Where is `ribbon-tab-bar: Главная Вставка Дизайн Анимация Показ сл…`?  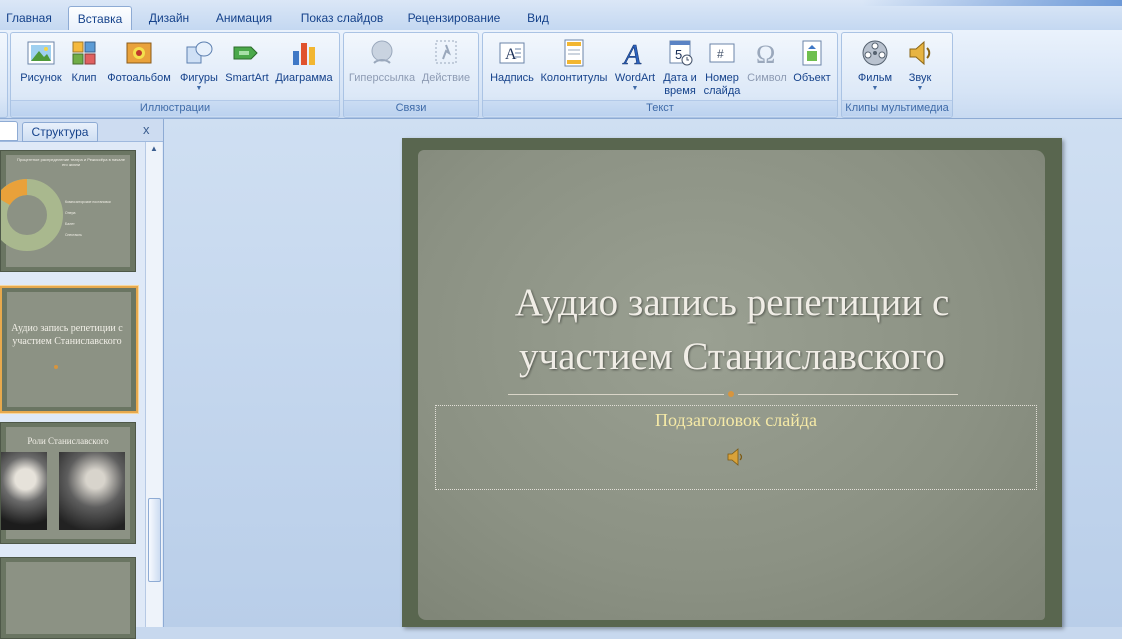 ribbon-tab-bar: Главная Вставка Дизайн Анимация Показ сл… is located at coordinates (561, 15).